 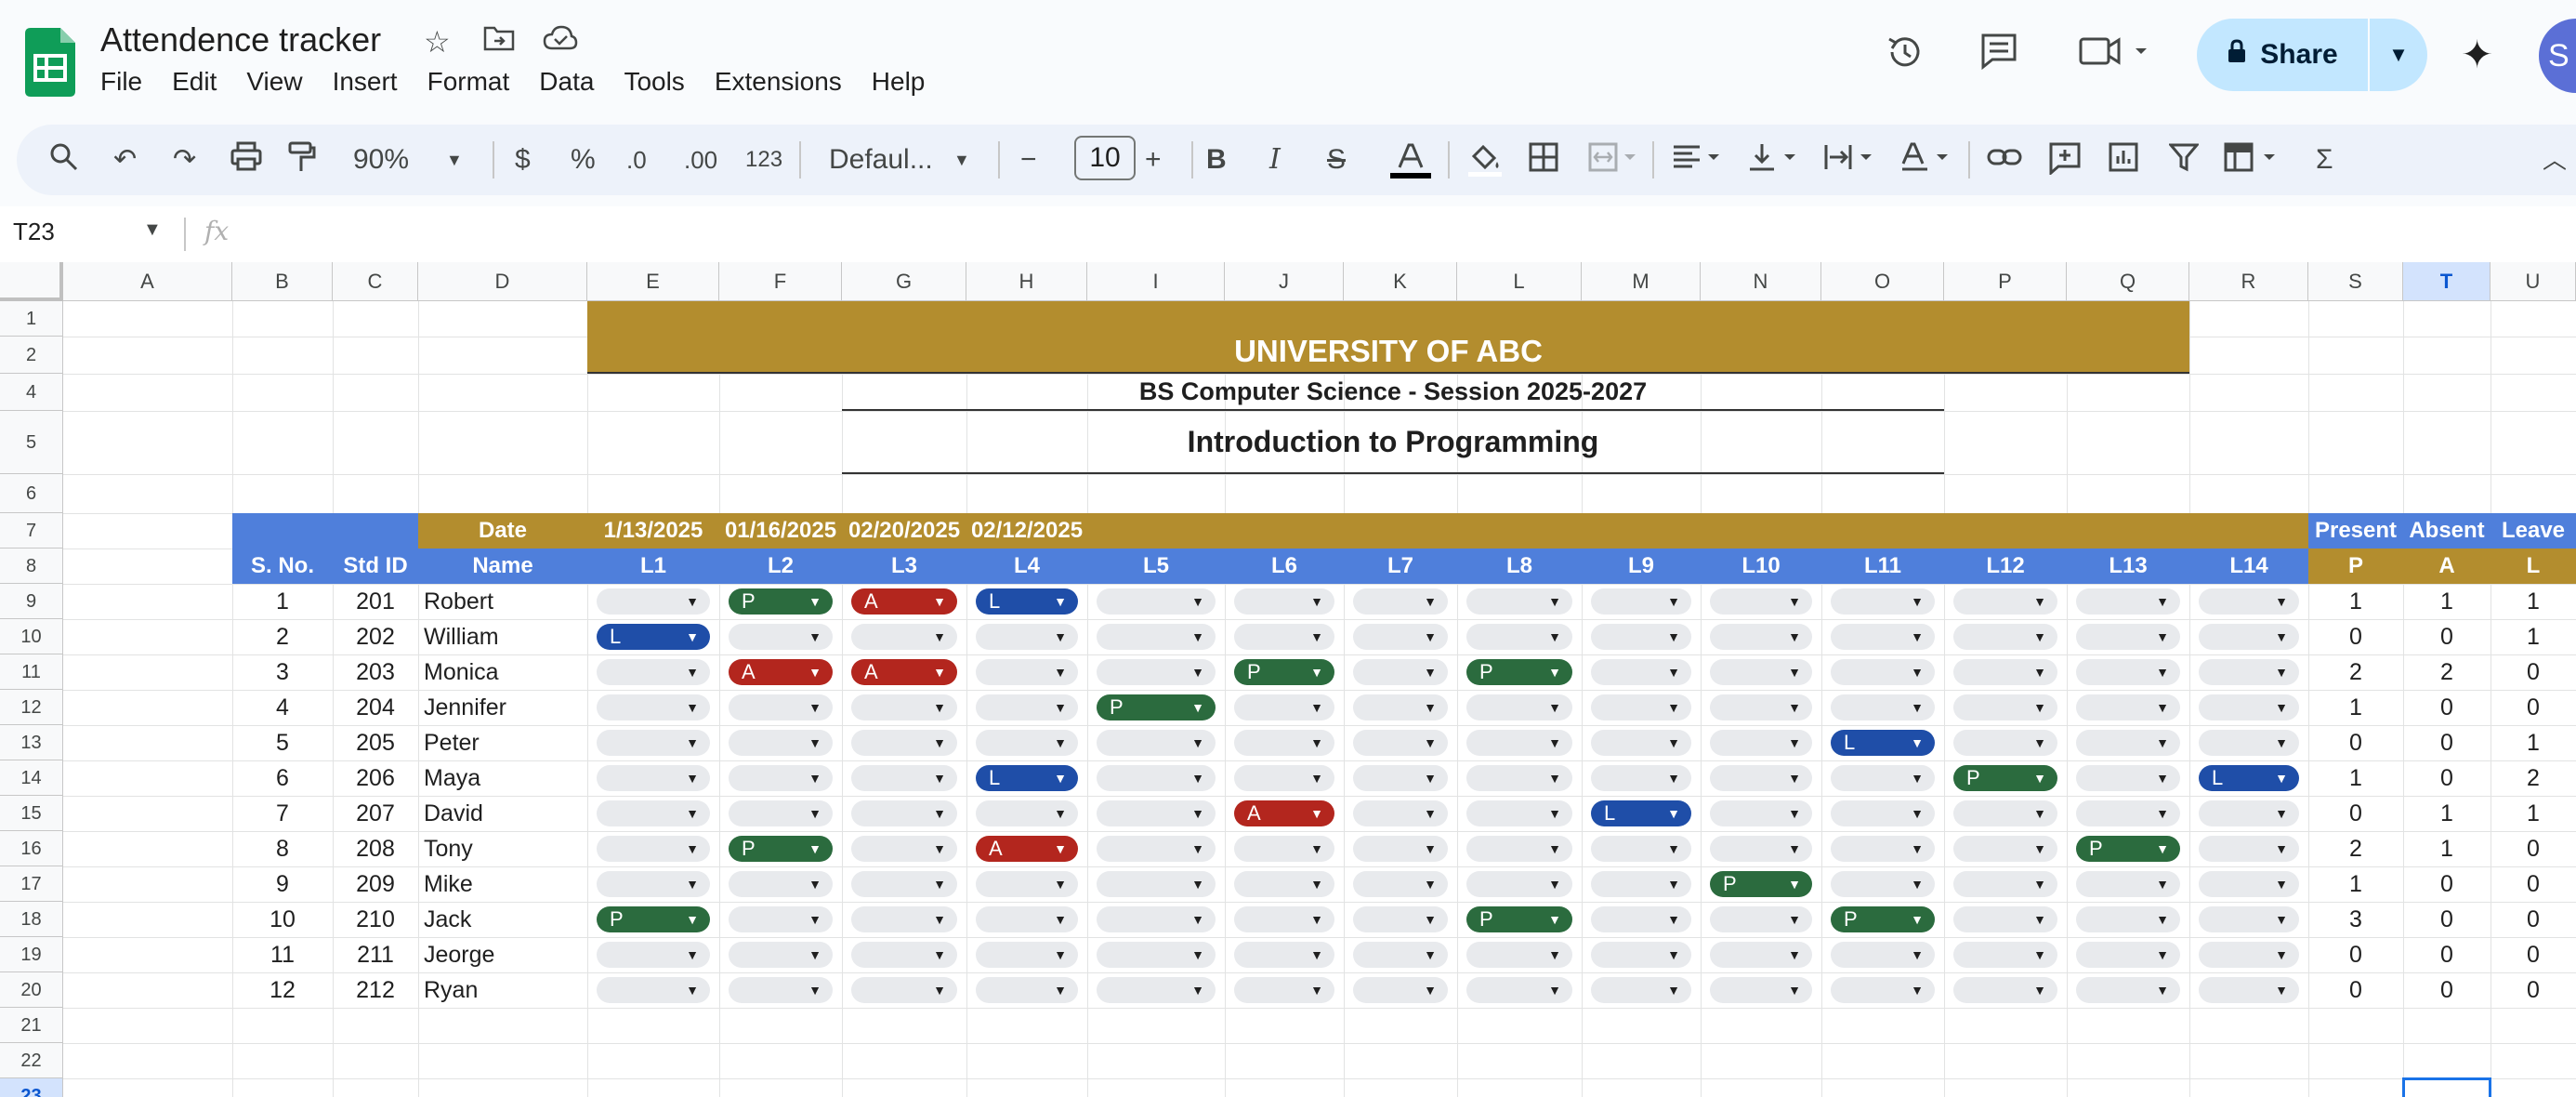 What do you see at coordinates (961, 159) in the screenshot?
I see `font-chevron-down-icon: ▼` at bounding box center [961, 159].